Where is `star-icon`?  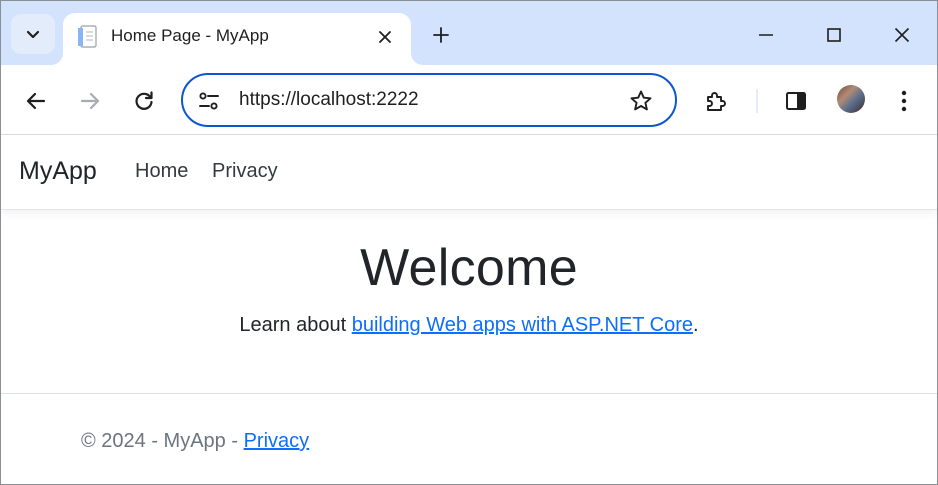
star-icon is located at coordinates (641, 100).